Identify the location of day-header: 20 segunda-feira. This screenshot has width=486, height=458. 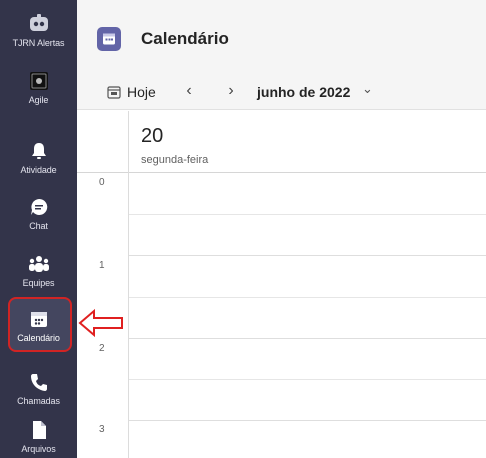
(281, 142).